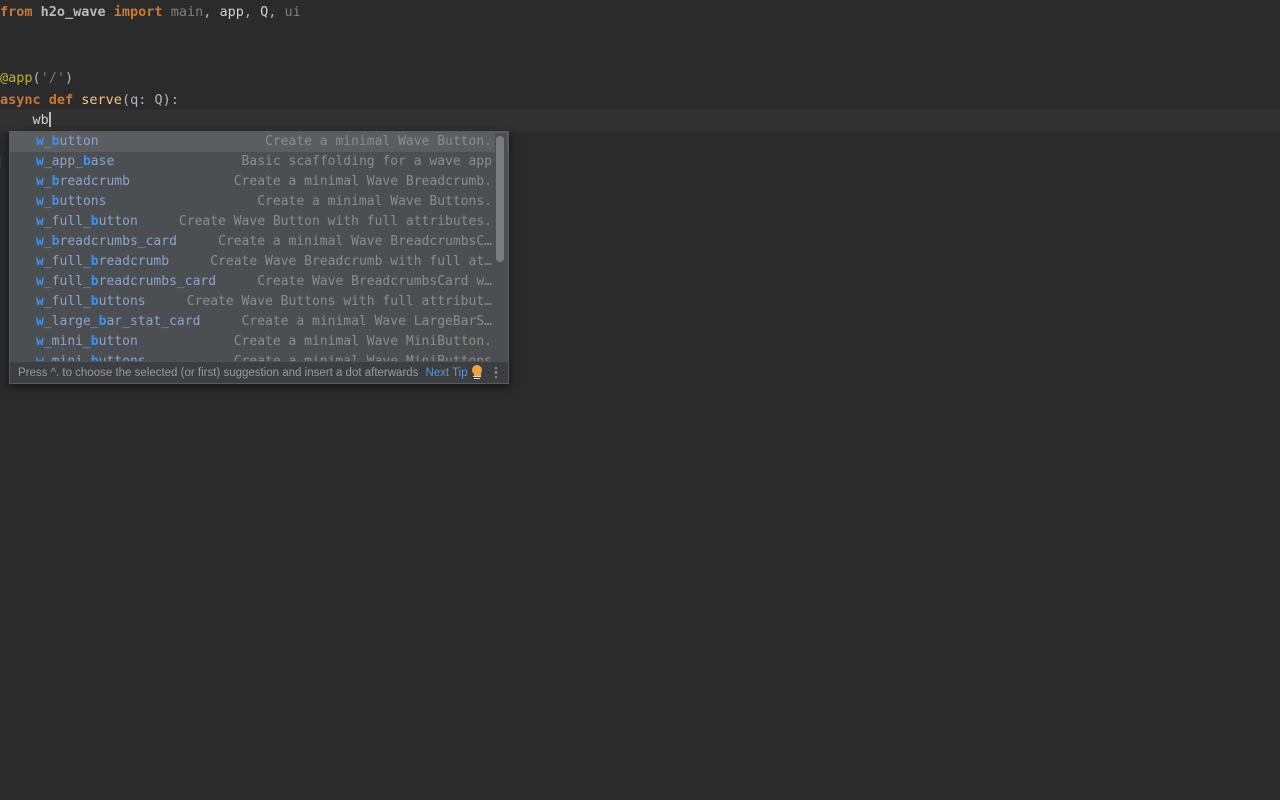  Describe the element at coordinates (146, 100) in the screenshot. I see `code-token: :` at that location.